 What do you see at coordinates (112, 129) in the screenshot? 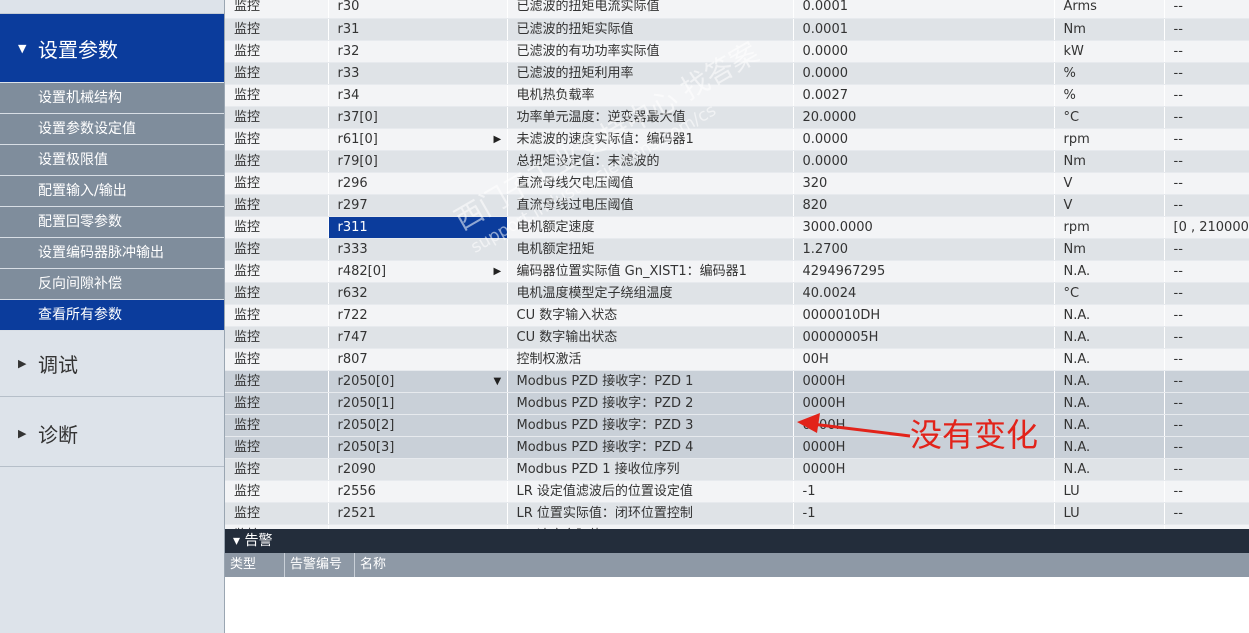
I see `sidebar-item-setpoints: 设置参数设定值` at bounding box center [112, 129].